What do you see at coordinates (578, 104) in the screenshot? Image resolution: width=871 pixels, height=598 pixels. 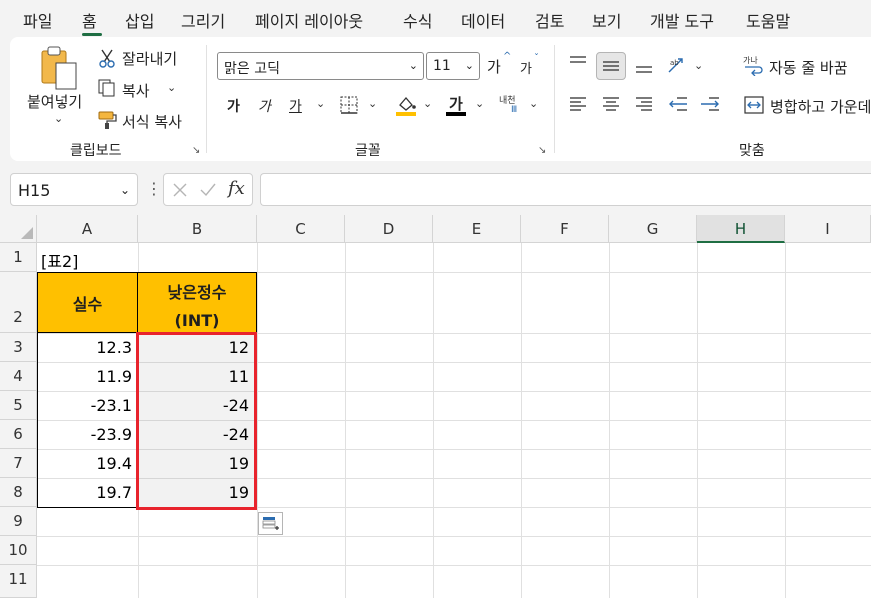 I see `align-left-icon` at bounding box center [578, 104].